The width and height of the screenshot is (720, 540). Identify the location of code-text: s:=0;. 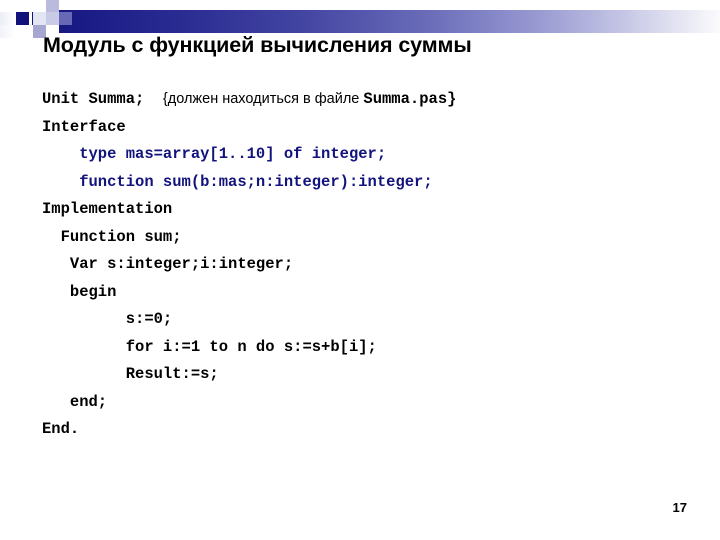
(107, 319).